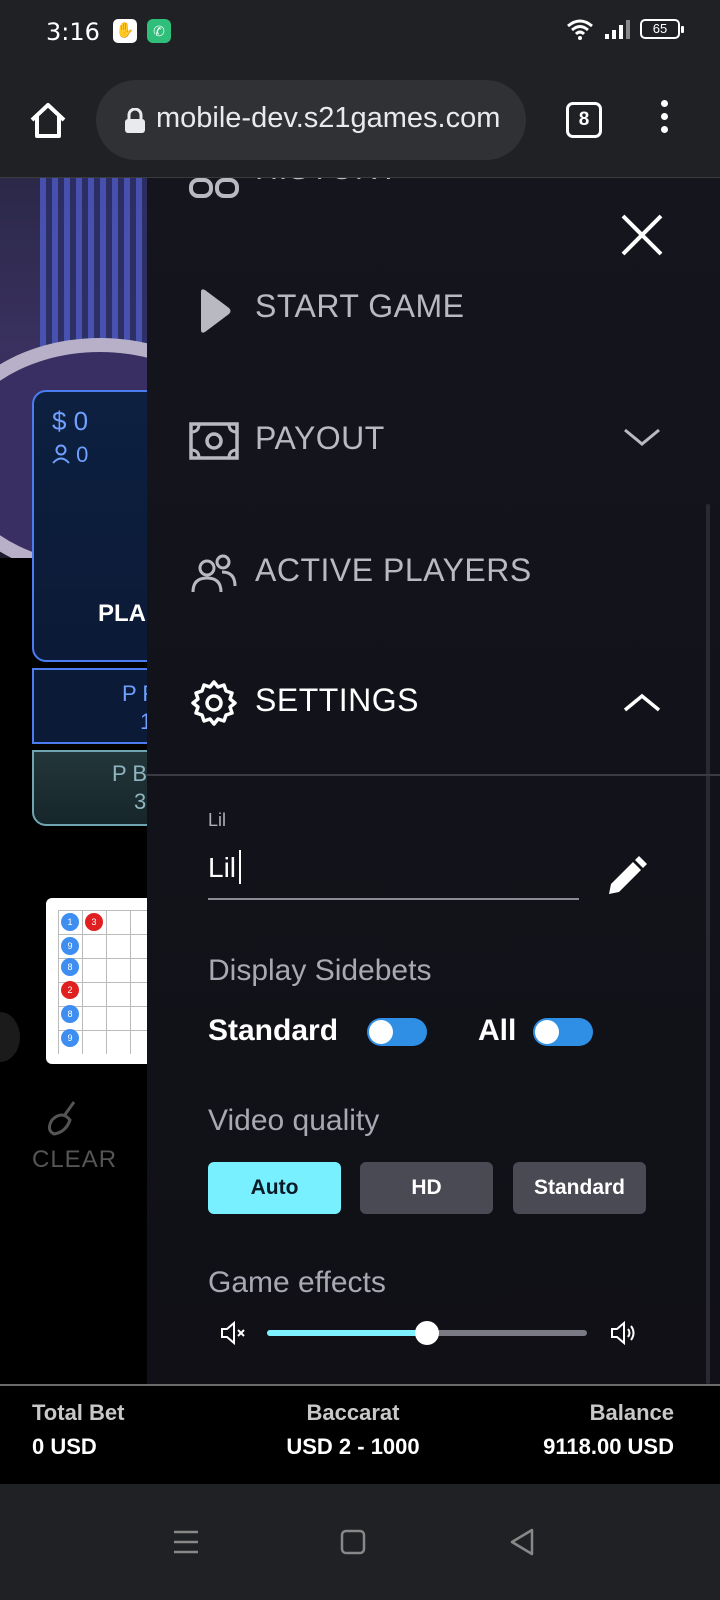 The image size is (720, 1600). I want to click on address-bar: mobile-dev.s21games.com, so click(311, 120).